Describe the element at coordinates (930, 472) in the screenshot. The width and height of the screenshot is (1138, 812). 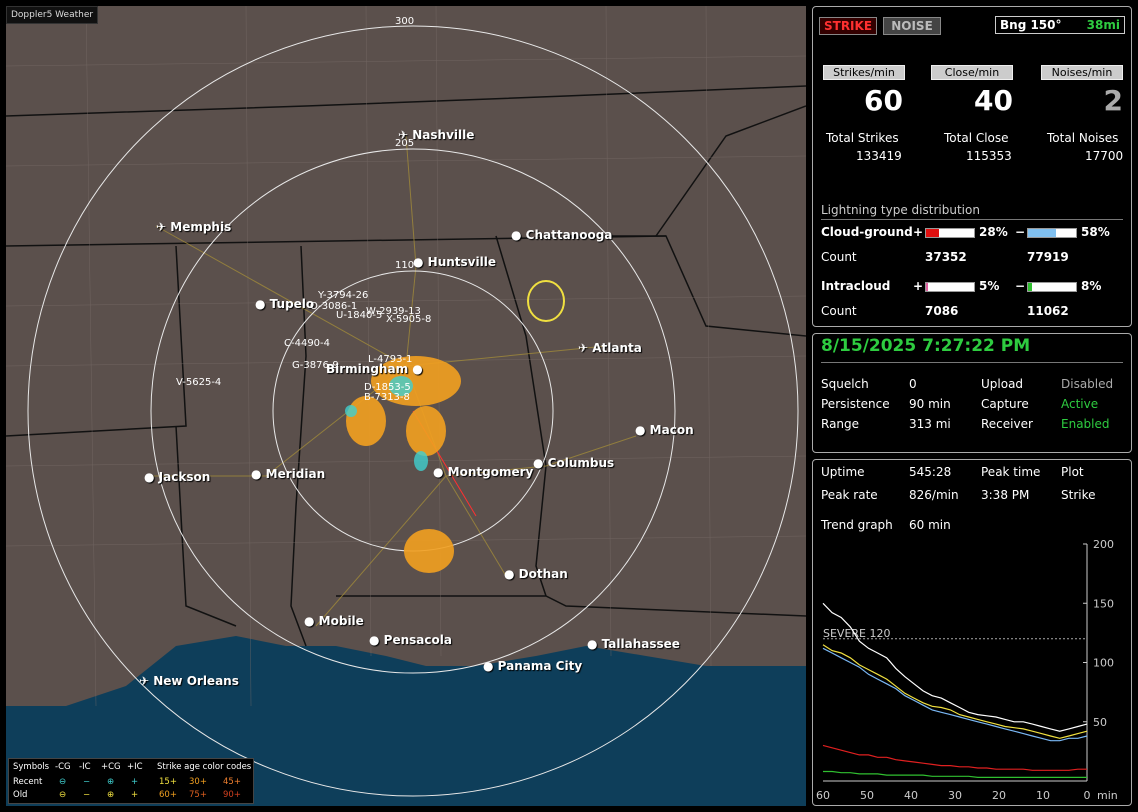
I see `uptime-value: 545:28` at that location.